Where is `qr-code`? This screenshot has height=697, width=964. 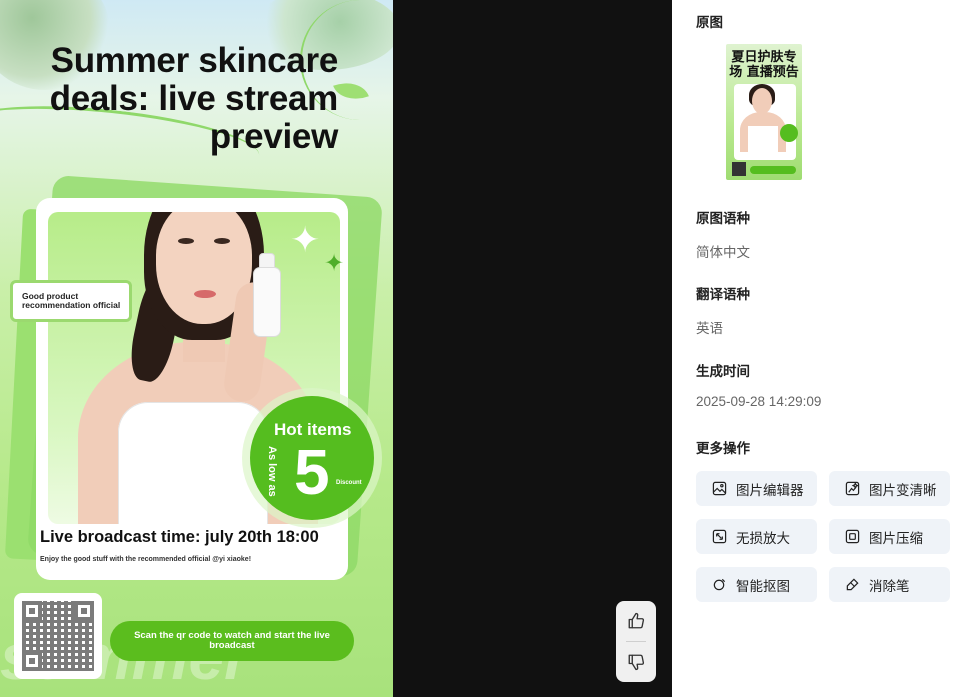 qr-code is located at coordinates (58, 636).